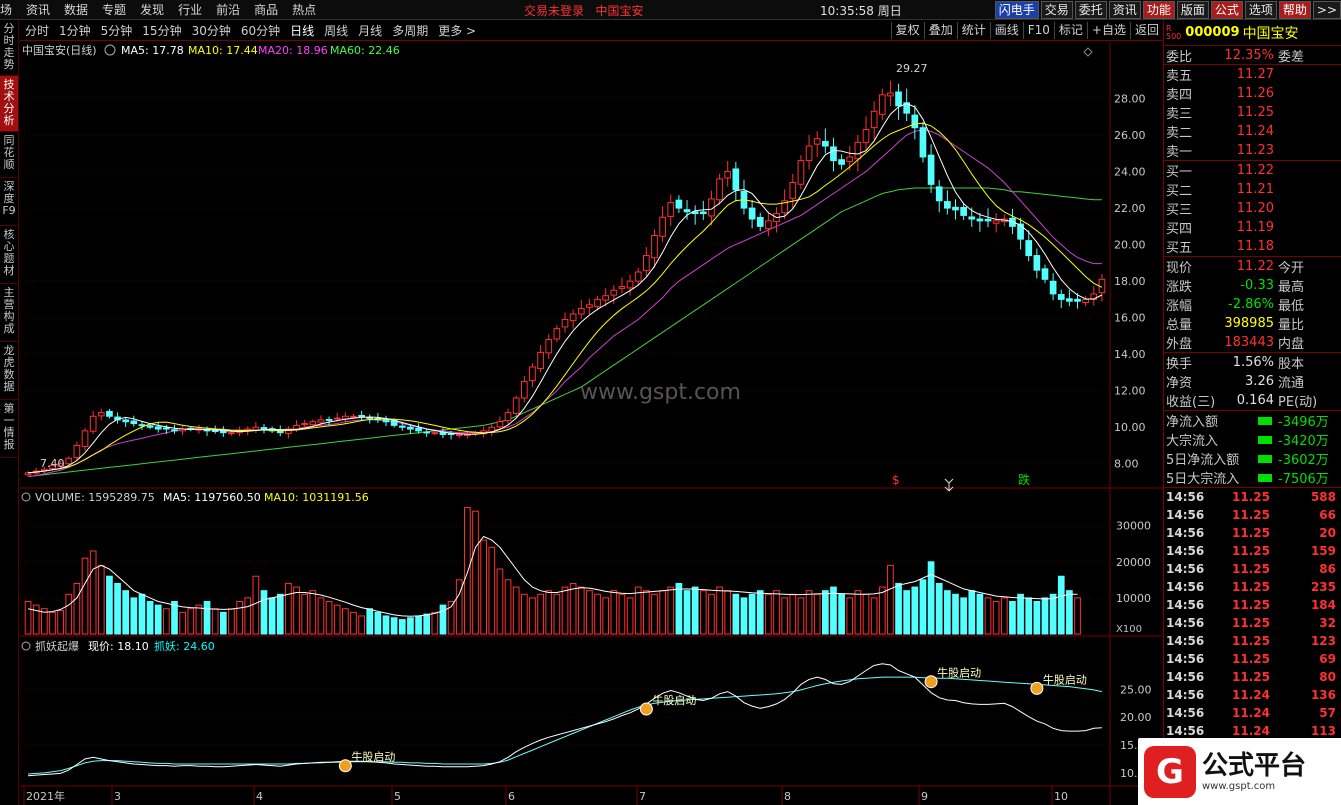 Image resolution: width=1341 pixels, height=805 pixels. What do you see at coordinates (1038, 30) in the screenshot?
I see `f10-button: F10` at bounding box center [1038, 30].